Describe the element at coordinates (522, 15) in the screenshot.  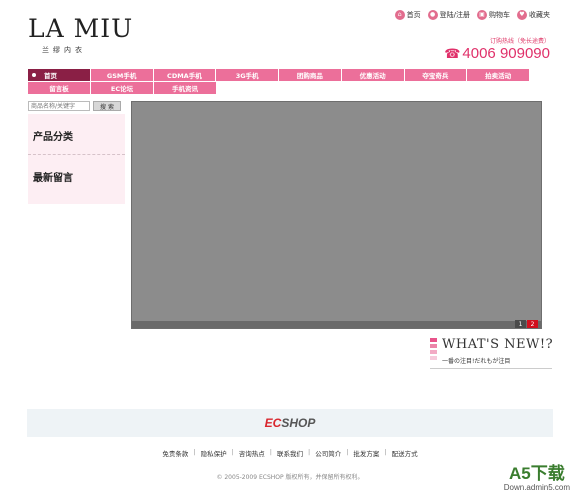
I see `favorite-icon: ♥` at that location.